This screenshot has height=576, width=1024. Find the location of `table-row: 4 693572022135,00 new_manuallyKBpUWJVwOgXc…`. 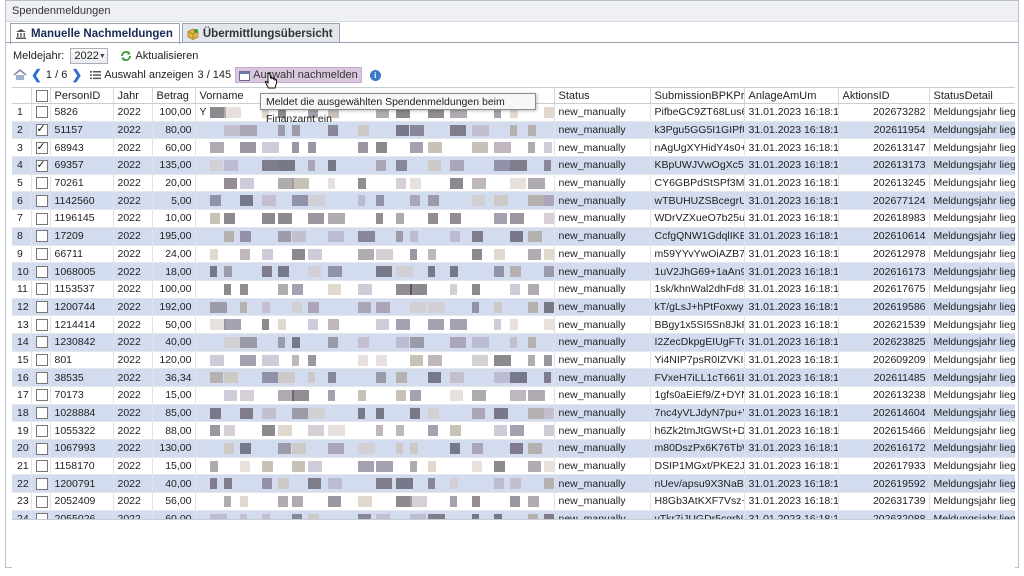

table-row: 4 693572022135,00 new_manuallyKBpUWJVwOgXc… is located at coordinates (513, 165).